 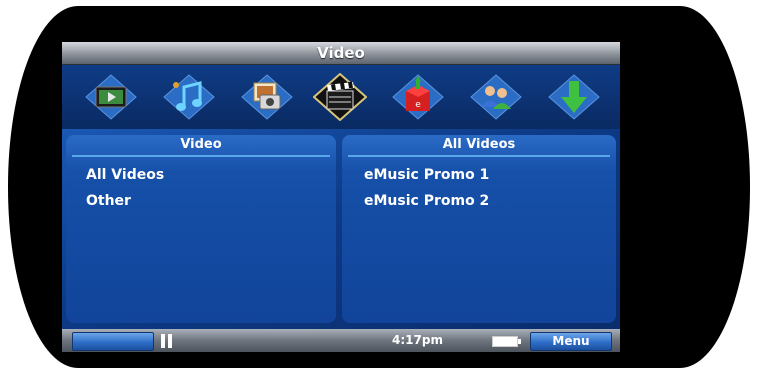 What do you see at coordinates (418, 105) in the screenshot?
I see `svg-text: e` at bounding box center [418, 105].